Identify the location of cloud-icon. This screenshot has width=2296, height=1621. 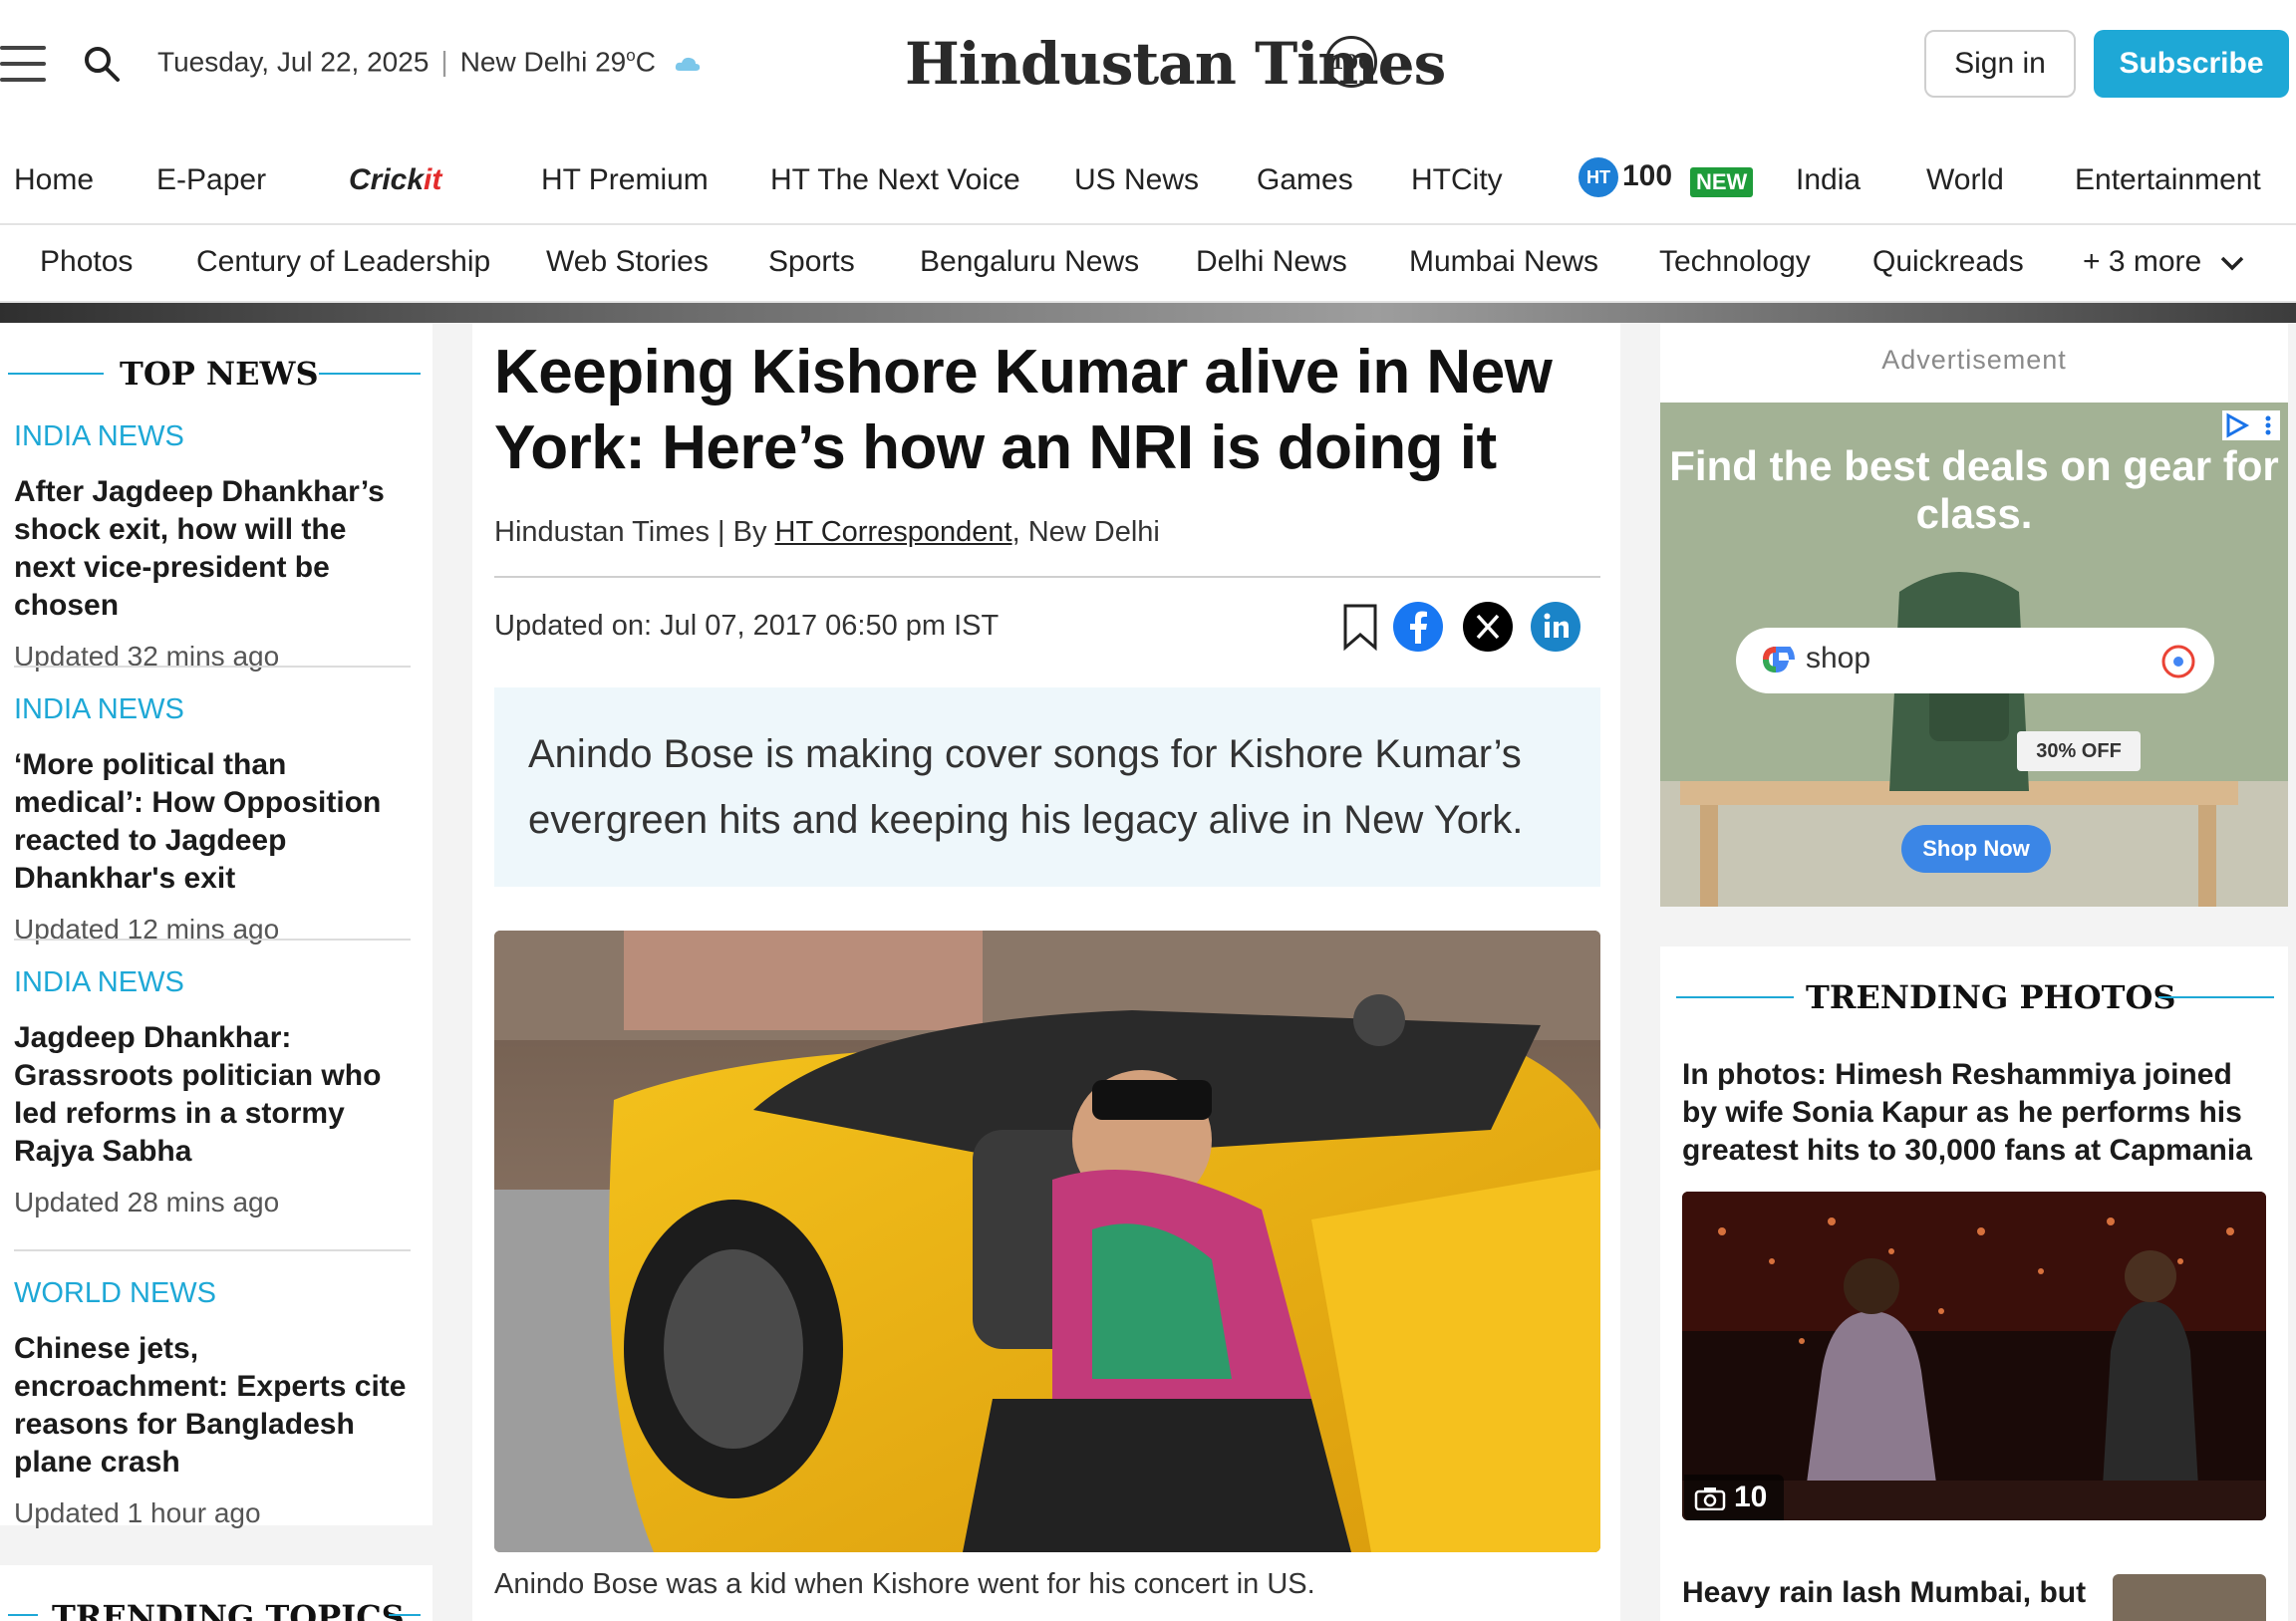
(687, 64).